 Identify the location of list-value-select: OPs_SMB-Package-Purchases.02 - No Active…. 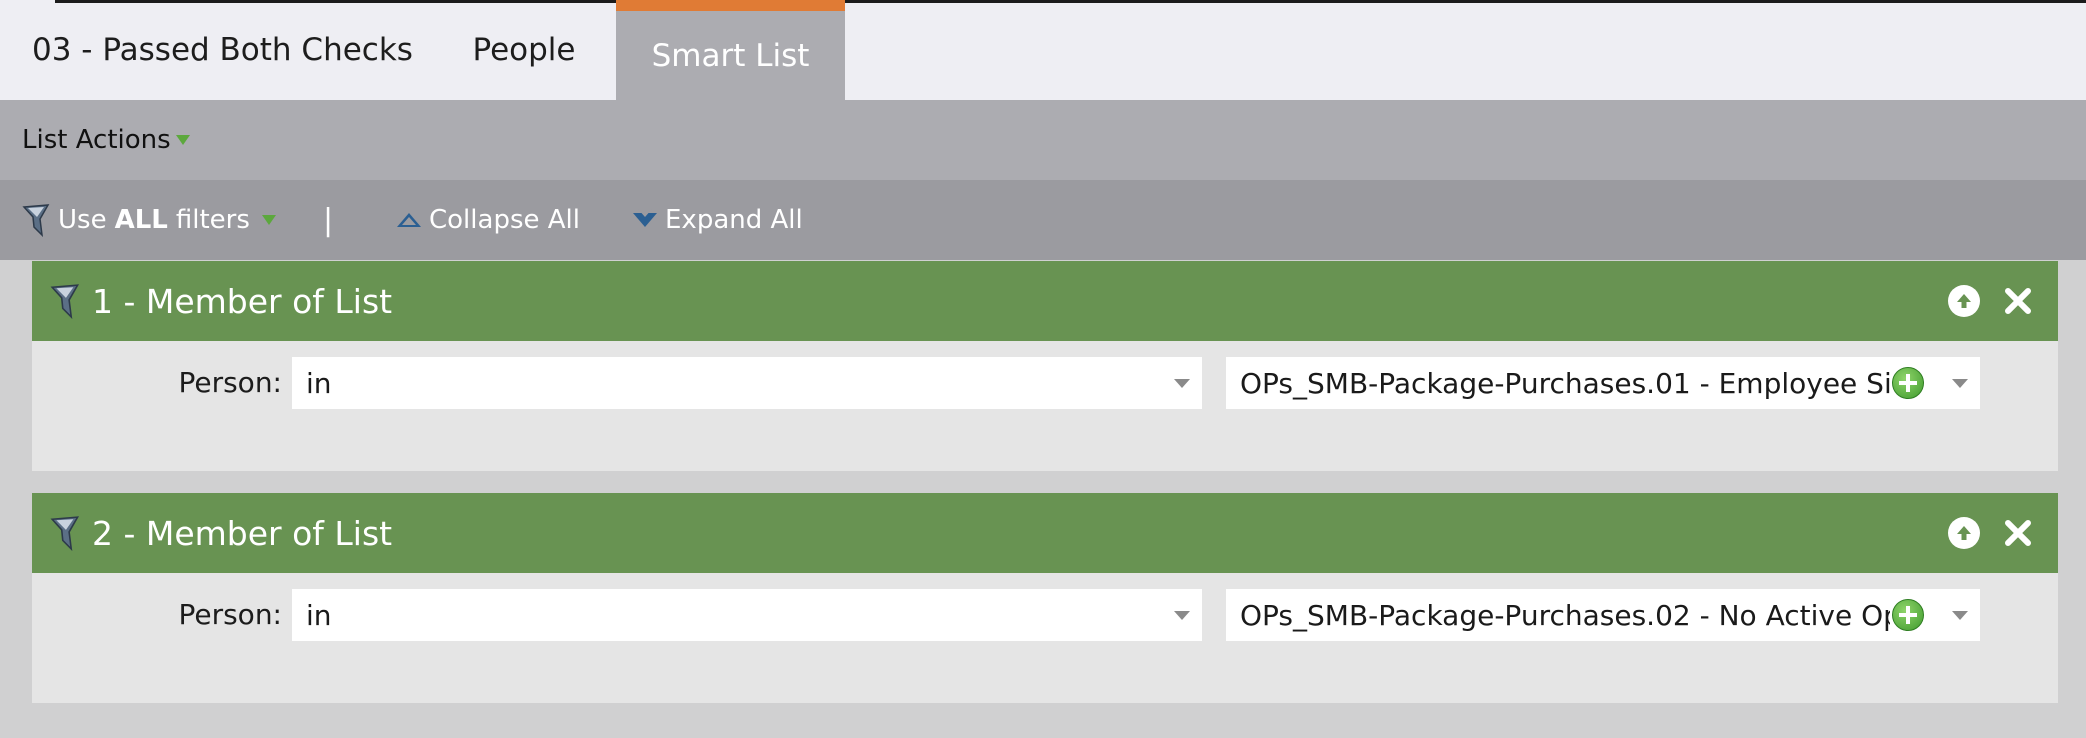
(1603, 615).